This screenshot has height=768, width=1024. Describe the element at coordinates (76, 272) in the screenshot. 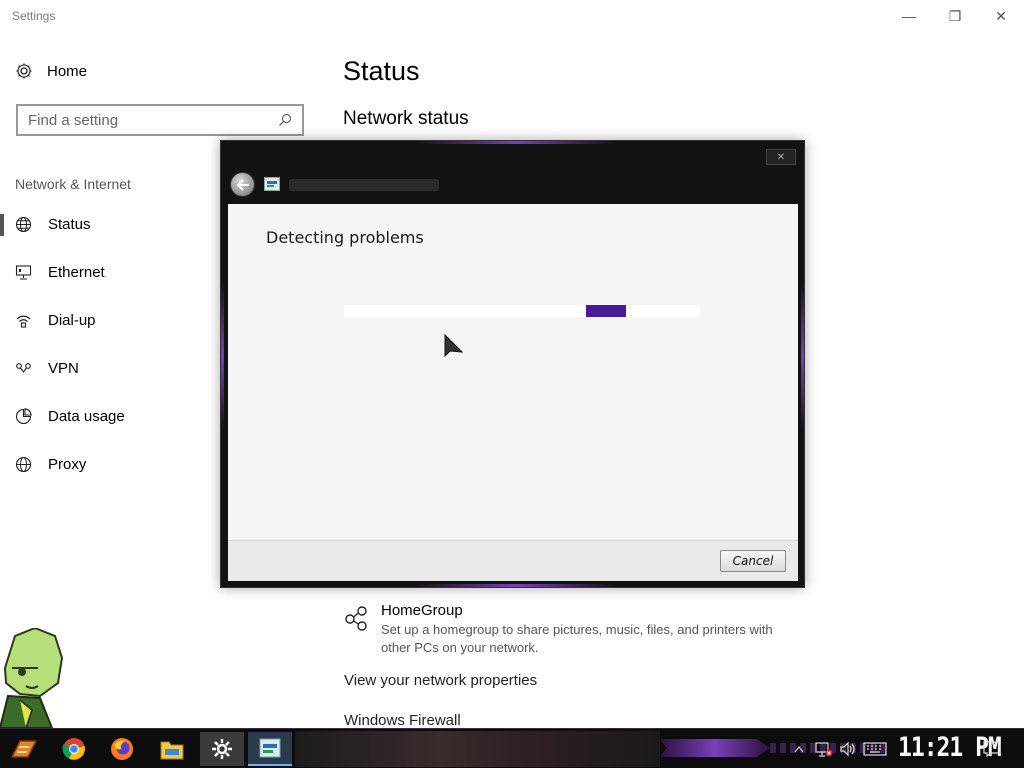

I see `sidebar-item-label: Ethernet` at that location.